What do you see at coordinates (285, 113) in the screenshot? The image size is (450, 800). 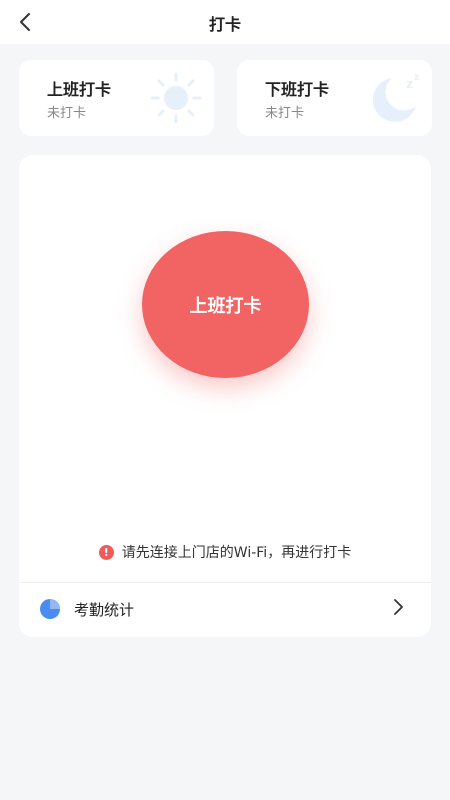 I see `clock-out-status: 未打卡` at bounding box center [285, 113].